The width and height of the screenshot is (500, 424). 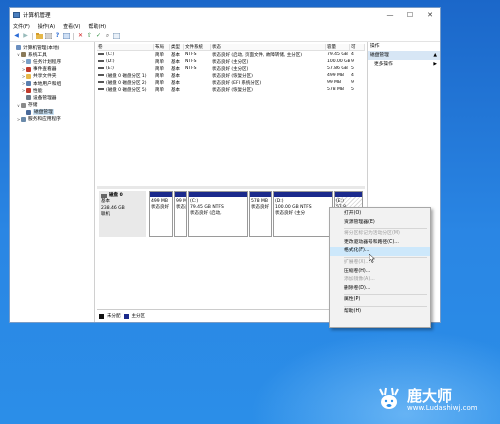 I want to click on menu-view: 查看(V), so click(x=71, y=26).